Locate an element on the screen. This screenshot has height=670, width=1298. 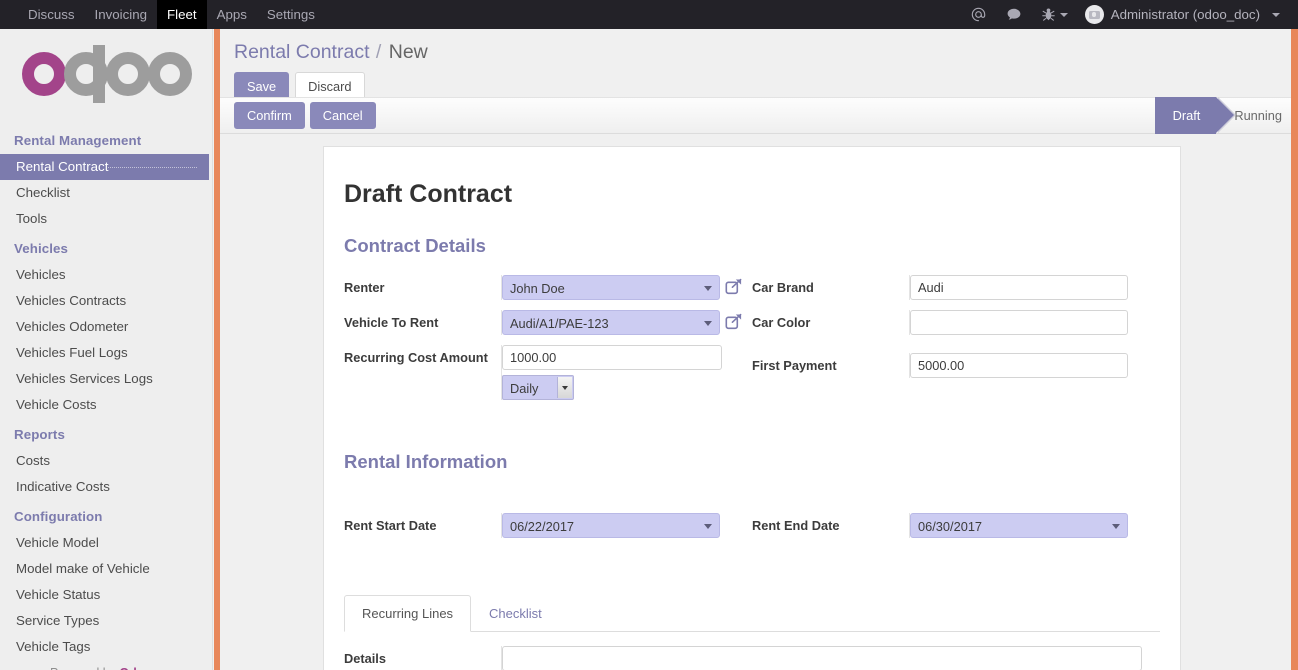
breadcrumb-current: New is located at coordinates (408, 52).